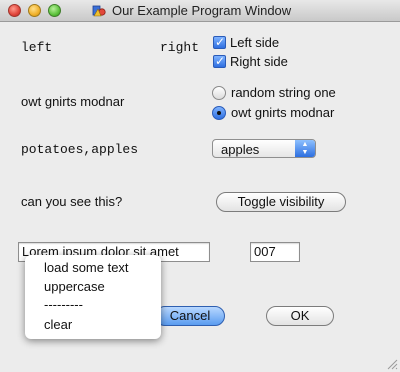 This screenshot has width=400, height=372. I want to click on right-side-checkbox-label: Right side, so click(259, 61).